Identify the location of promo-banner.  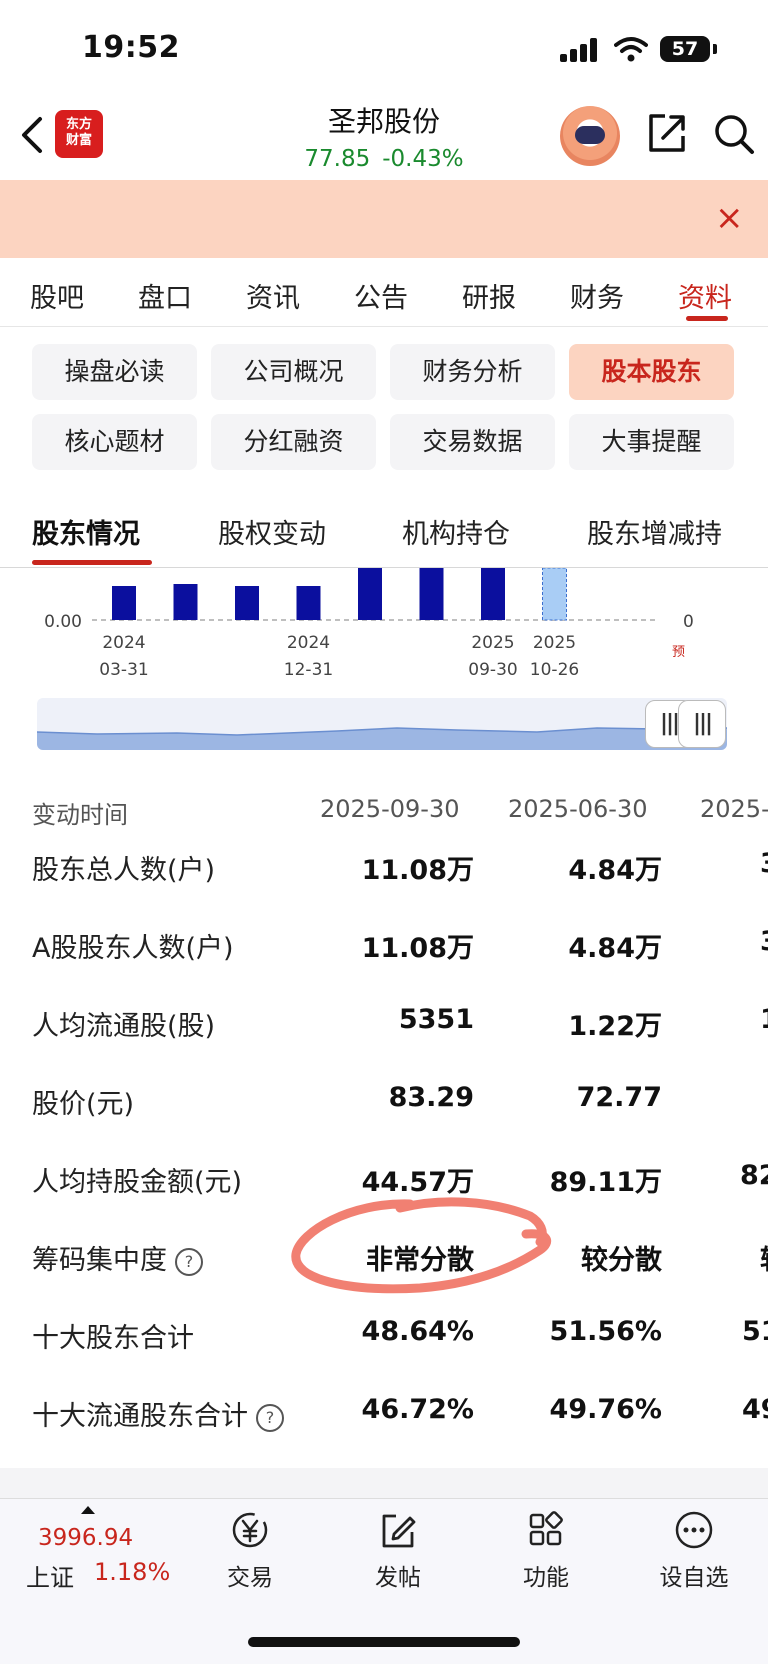
(384, 219).